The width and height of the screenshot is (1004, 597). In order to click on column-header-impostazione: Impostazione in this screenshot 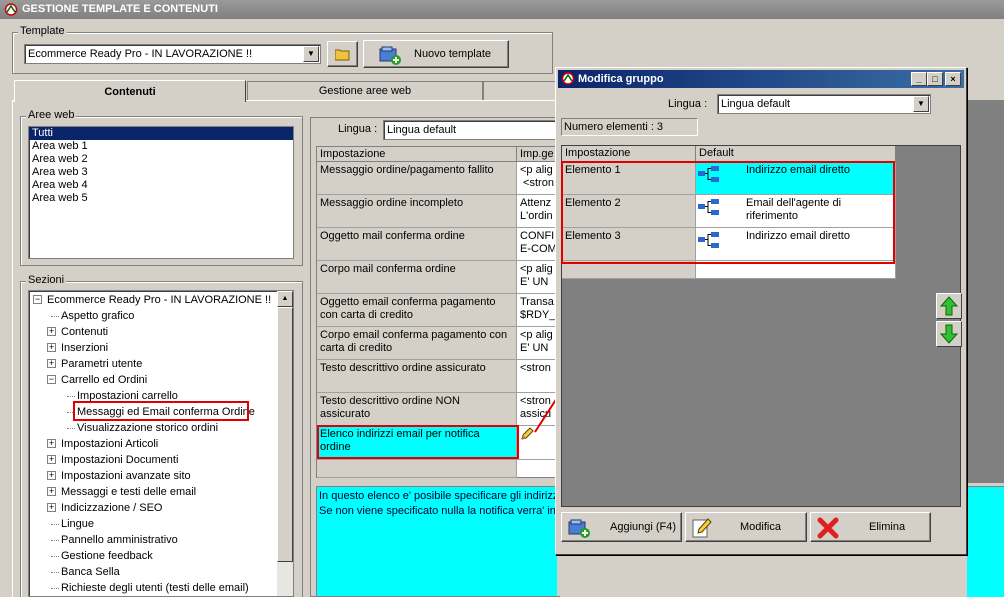, I will do `click(417, 154)`.